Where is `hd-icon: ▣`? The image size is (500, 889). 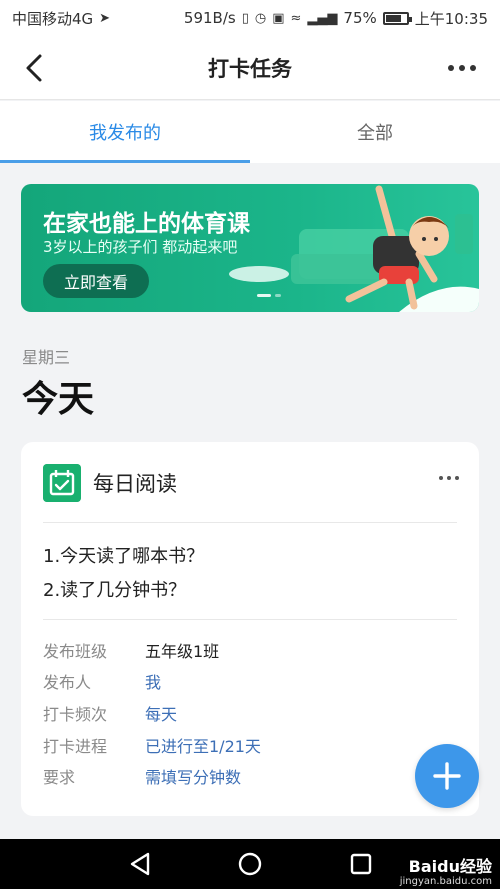 hd-icon: ▣ is located at coordinates (278, 18).